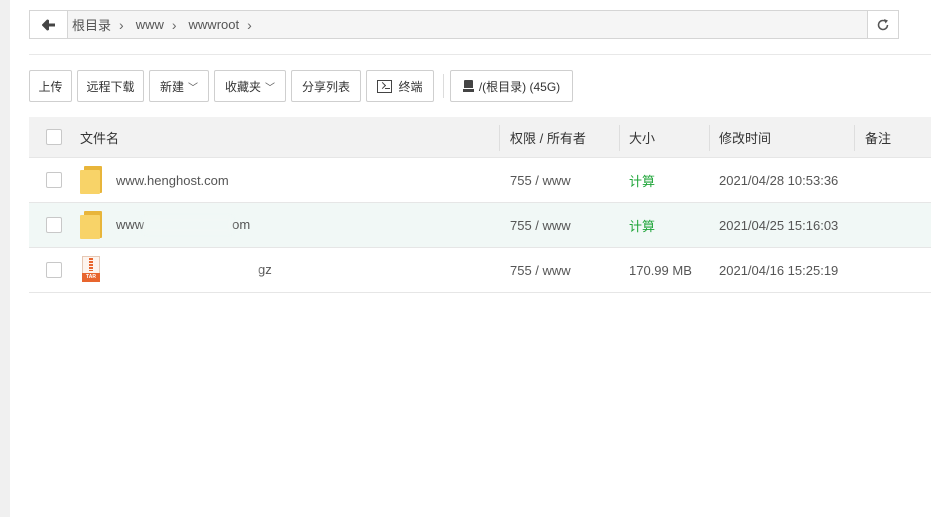  Describe the element at coordinates (443, 86) in the screenshot. I see `toolbar-separator` at that location.